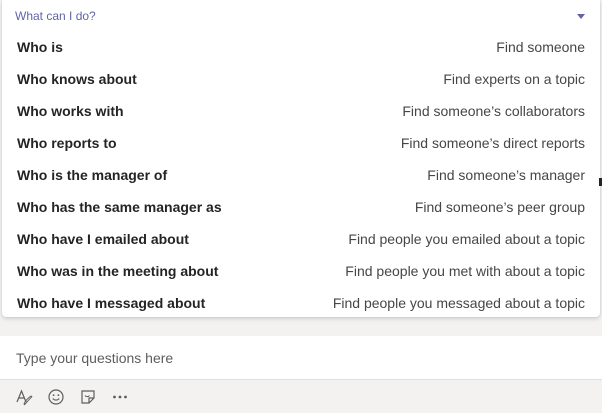 The width and height of the screenshot is (602, 413). Describe the element at coordinates (493, 111) in the screenshot. I see `suggestion-description: Find someone’s collaborators` at that location.